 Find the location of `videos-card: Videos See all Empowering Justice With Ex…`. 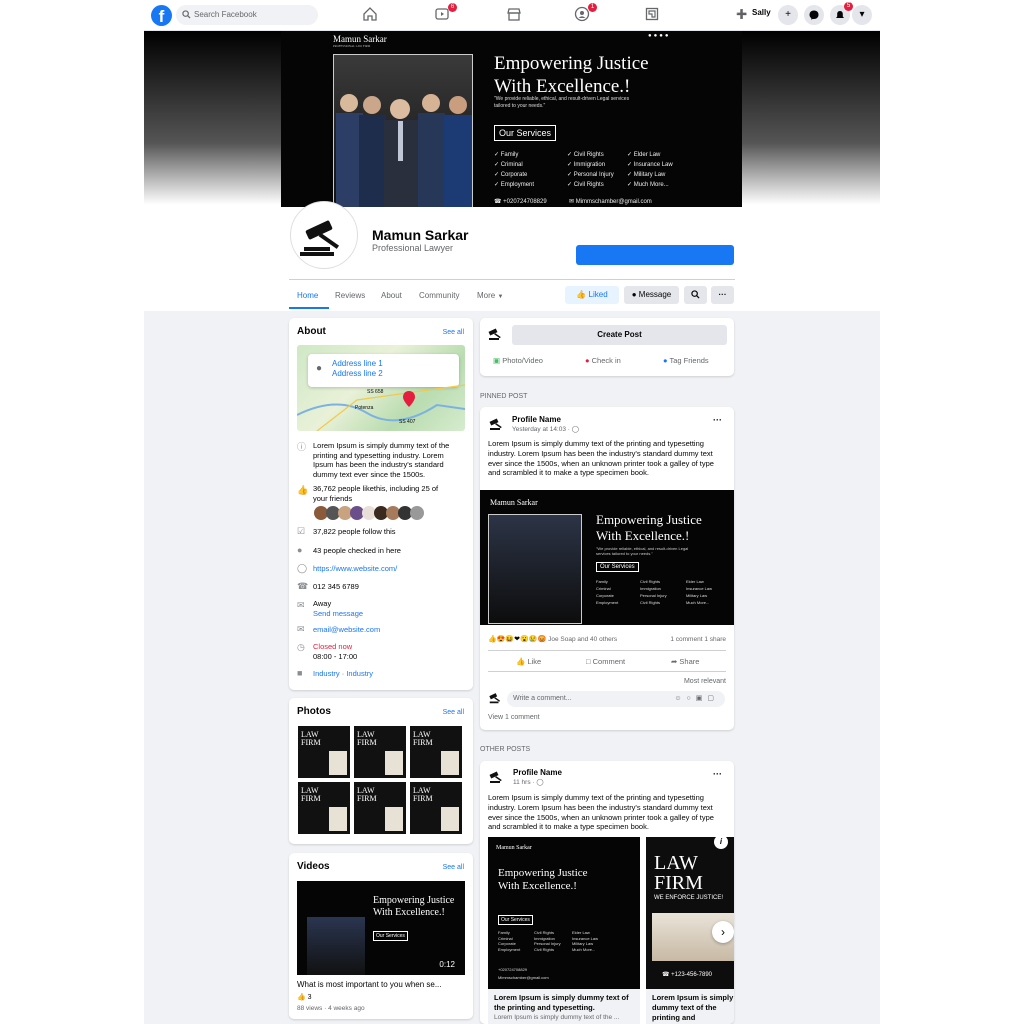

videos-card: Videos See all Empowering Justice With Ex… is located at coordinates (381, 936).